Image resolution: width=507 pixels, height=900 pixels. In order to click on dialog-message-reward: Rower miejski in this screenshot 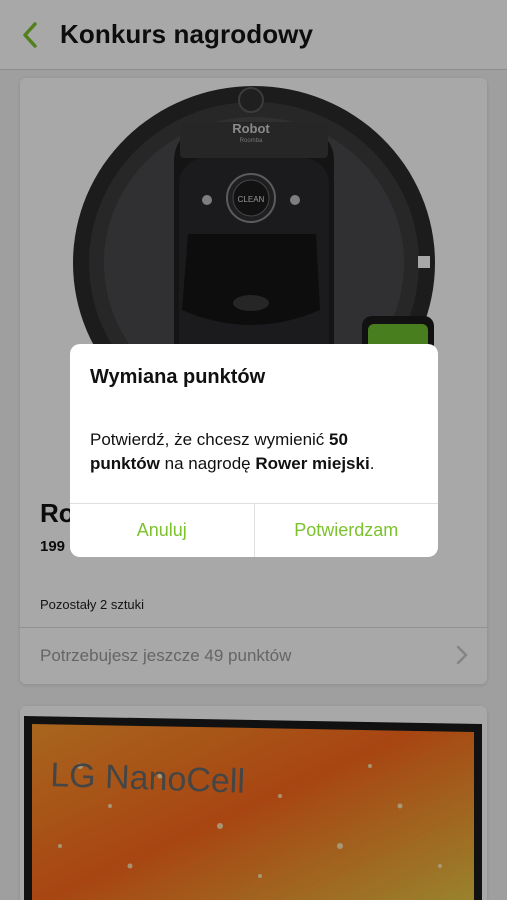, I will do `click(312, 463)`.